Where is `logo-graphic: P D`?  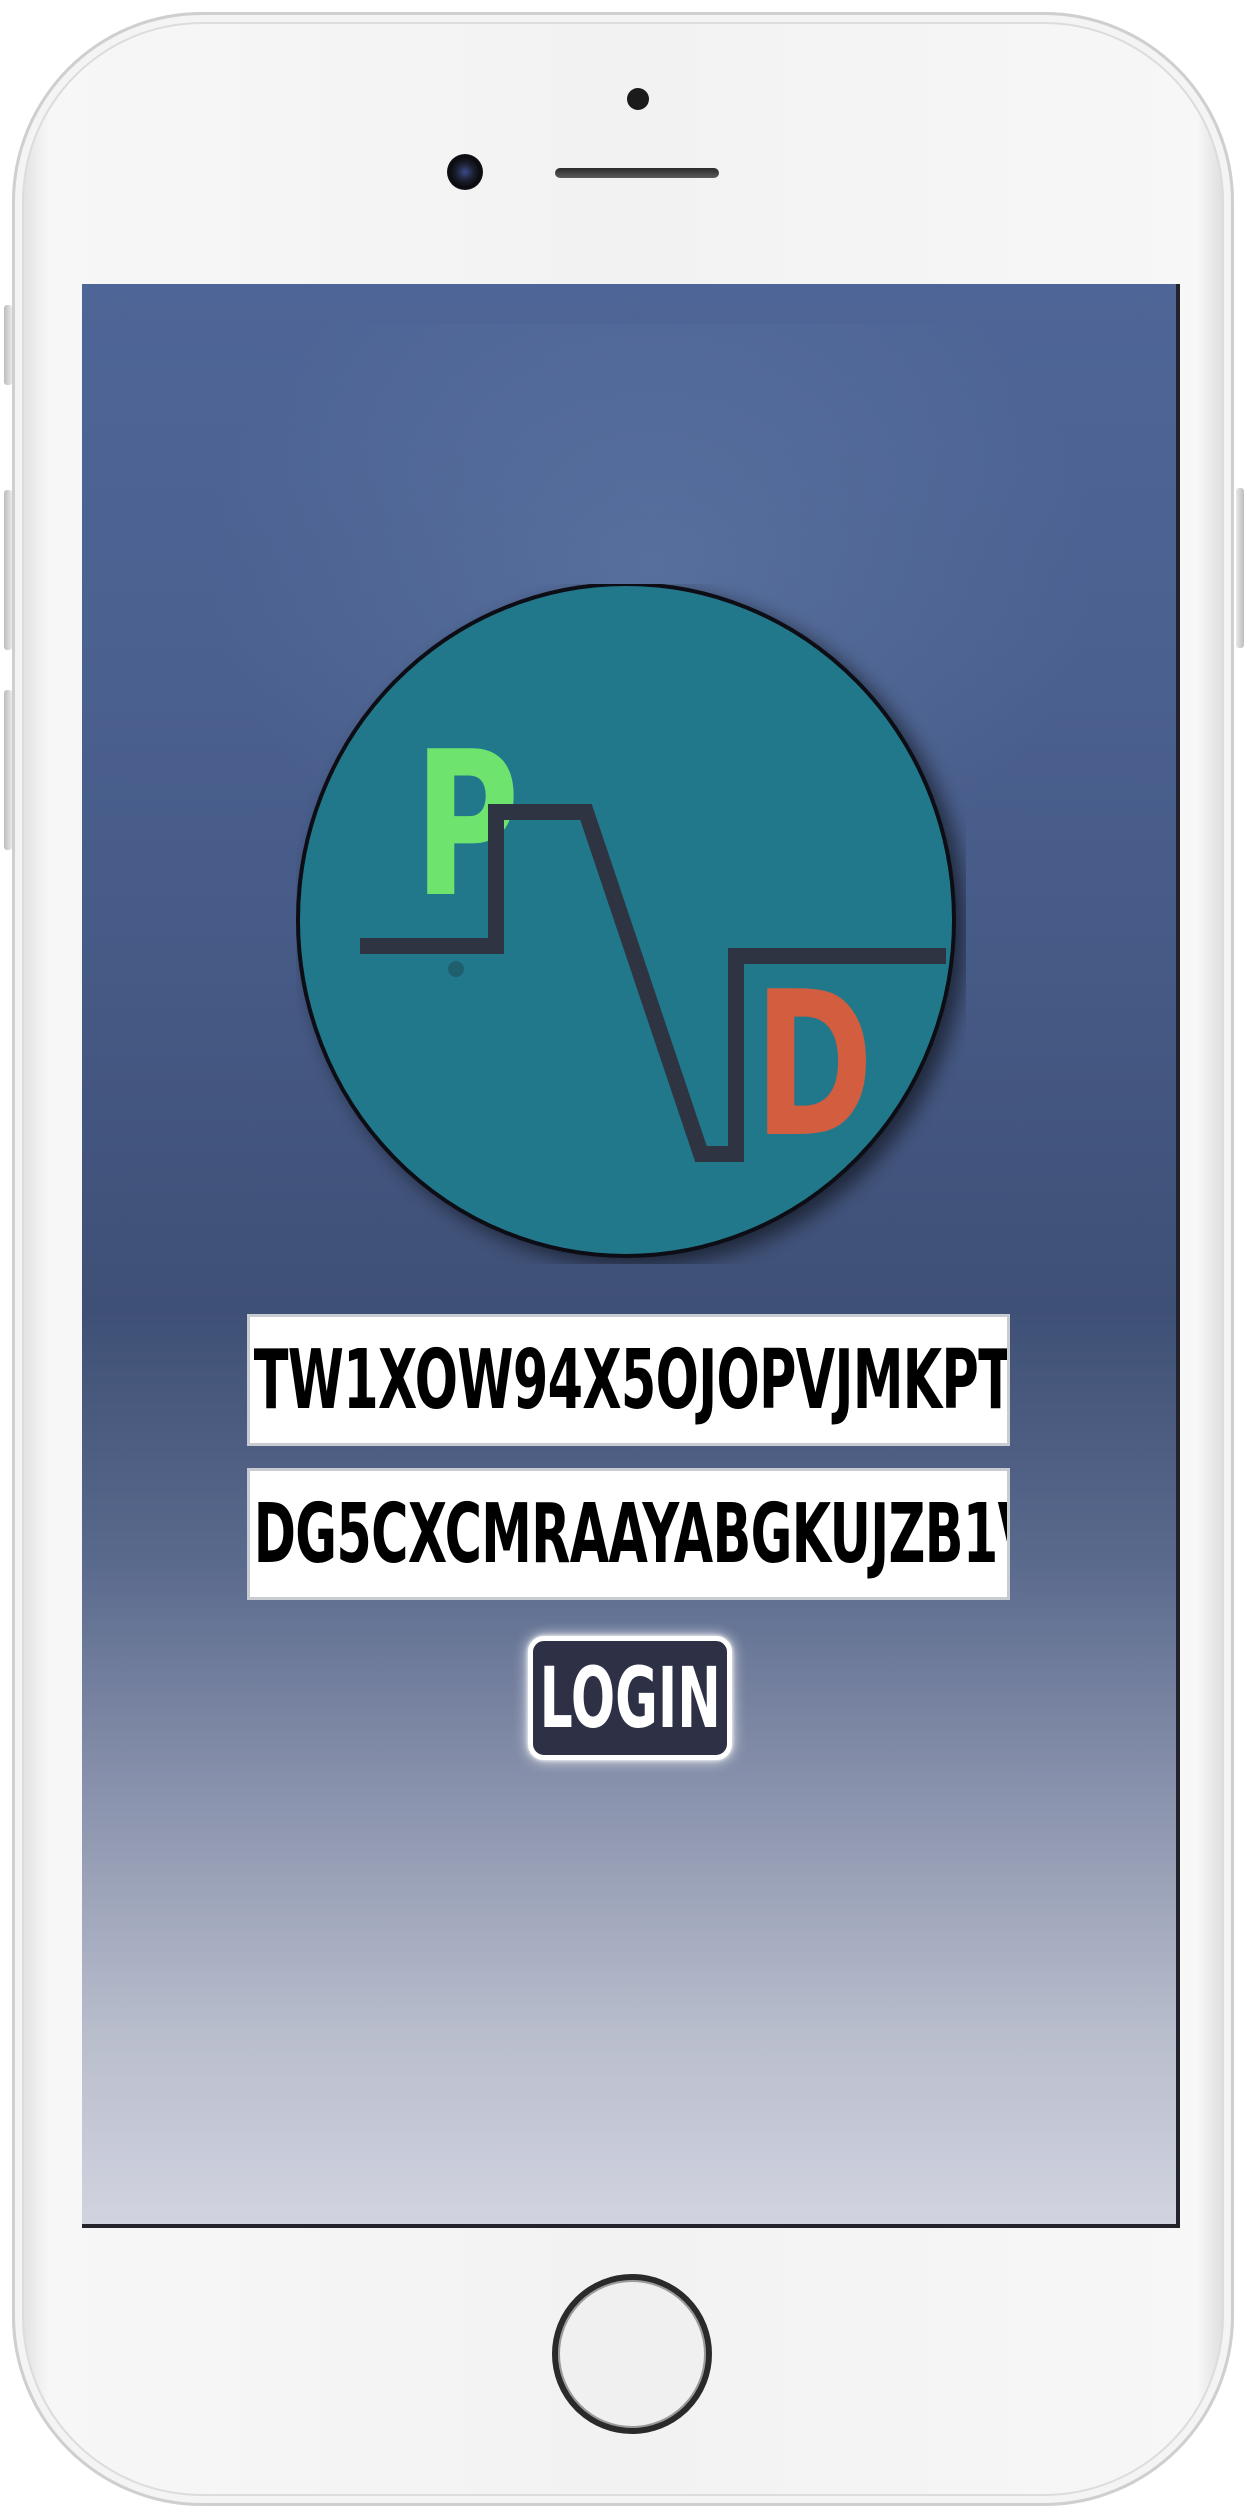
logo-graphic: P D is located at coordinates (626, 921).